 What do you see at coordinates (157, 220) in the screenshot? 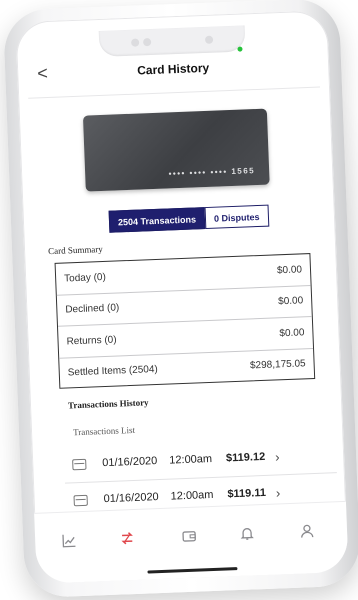
I see `transactions-tab: 2504 Transactions` at bounding box center [157, 220].